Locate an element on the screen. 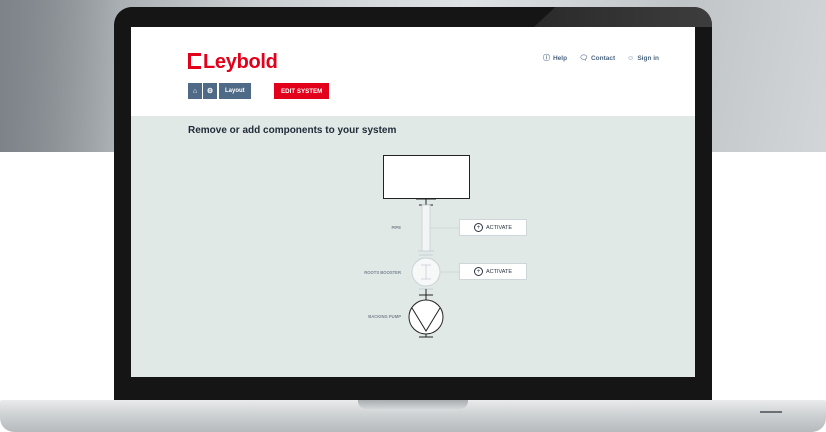 The image size is (826, 432). vacuum-chamber is located at coordinates (426, 177).